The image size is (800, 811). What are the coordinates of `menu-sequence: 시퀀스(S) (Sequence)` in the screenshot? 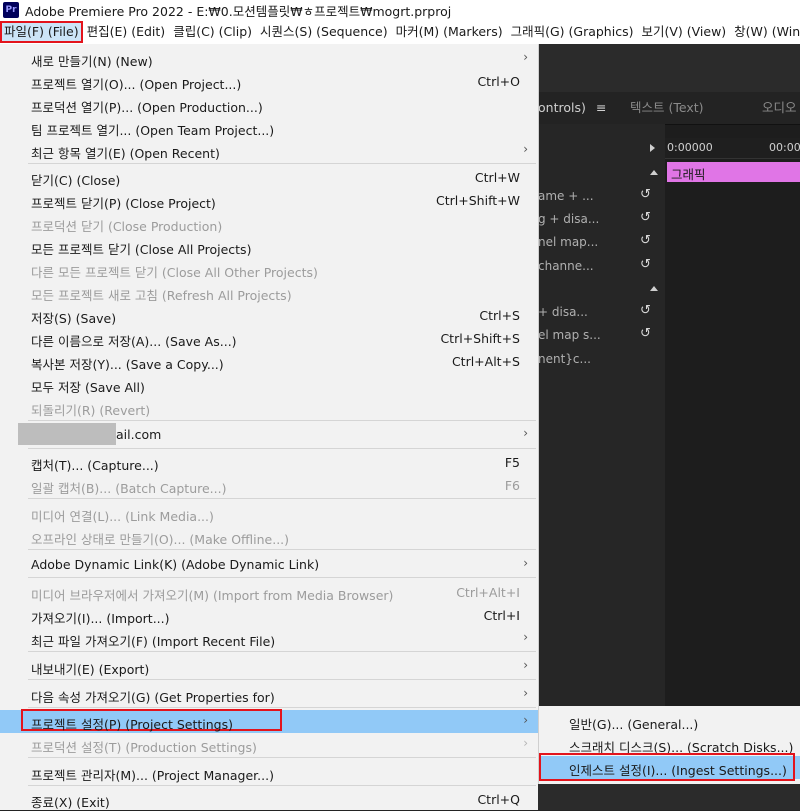 It's located at (324, 32).